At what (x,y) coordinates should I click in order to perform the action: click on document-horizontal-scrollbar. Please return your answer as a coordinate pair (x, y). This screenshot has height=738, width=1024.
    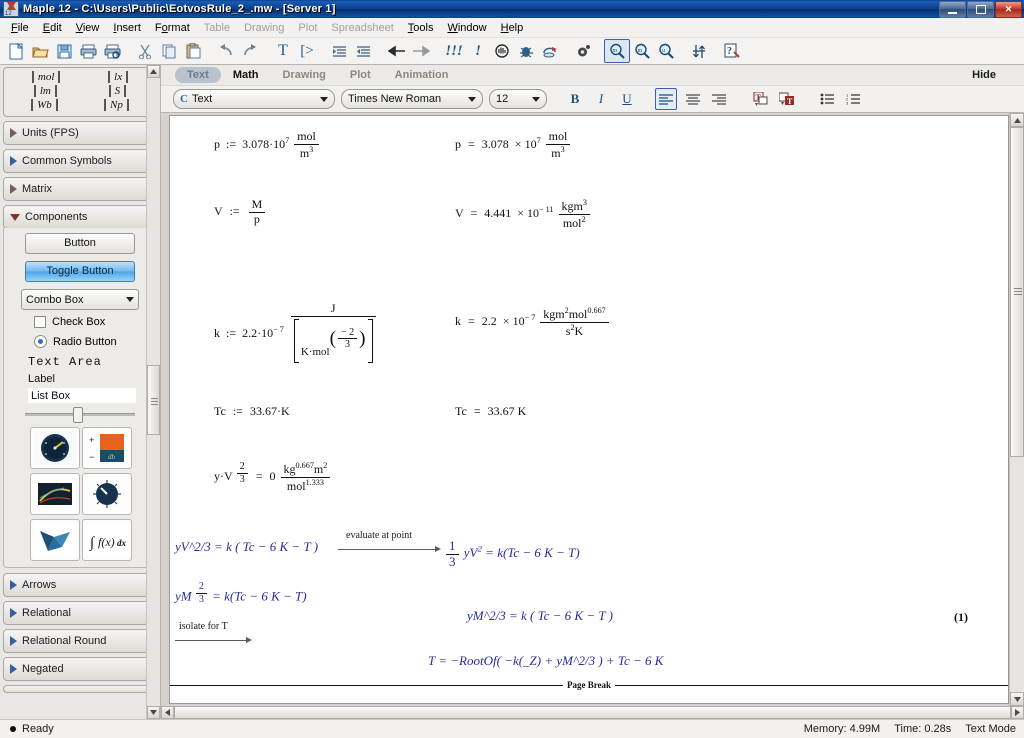
    Looking at the image, I should click on (592, 712).